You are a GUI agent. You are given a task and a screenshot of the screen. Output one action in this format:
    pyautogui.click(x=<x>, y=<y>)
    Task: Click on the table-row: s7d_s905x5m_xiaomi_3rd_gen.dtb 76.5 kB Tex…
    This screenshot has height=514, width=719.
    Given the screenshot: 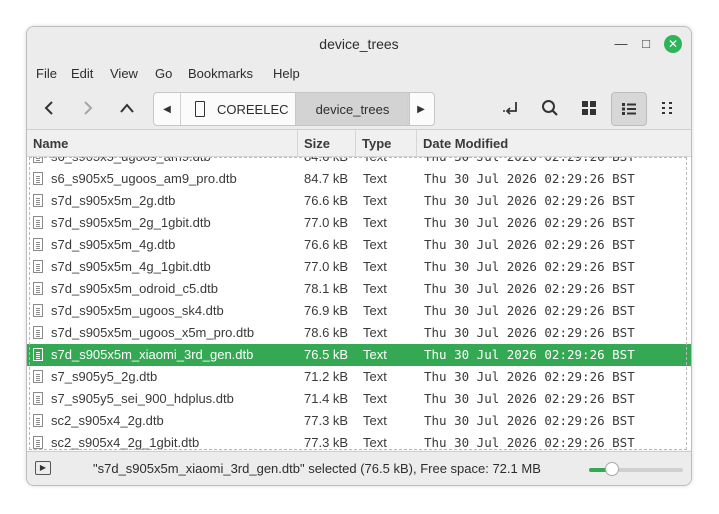 What is the action you would take?
    pyautogui.click(x=359, y=355)
    